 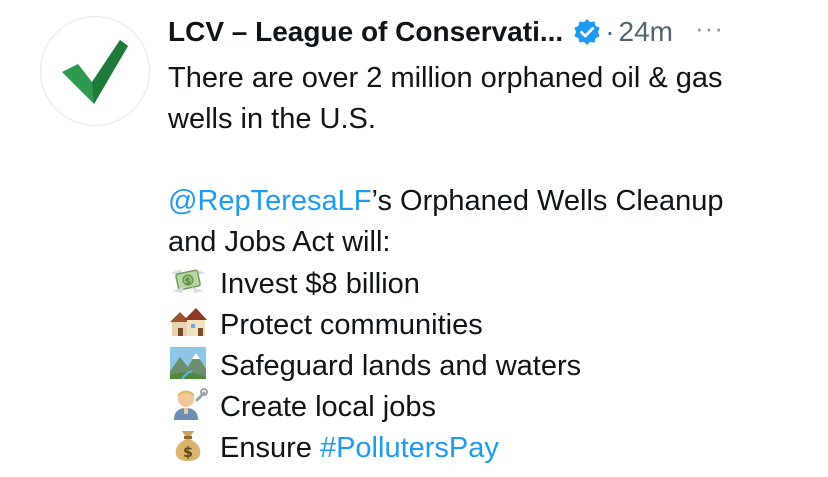 I want to click on text-line: and Jobs Act will:, so click(x=279, y=242).